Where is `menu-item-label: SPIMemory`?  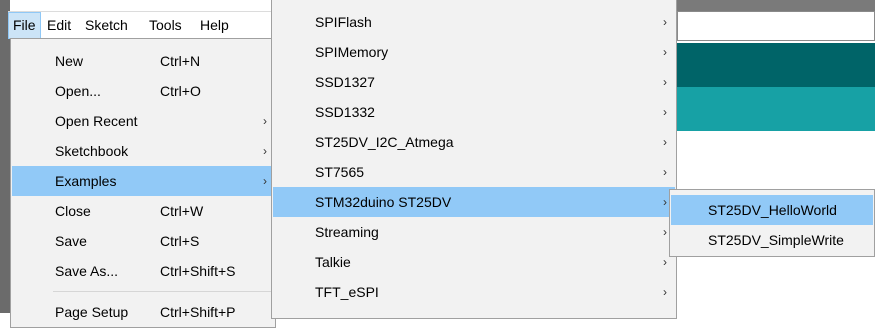 menu-item-label: SPIMemory is located at coordinates (352, 52).